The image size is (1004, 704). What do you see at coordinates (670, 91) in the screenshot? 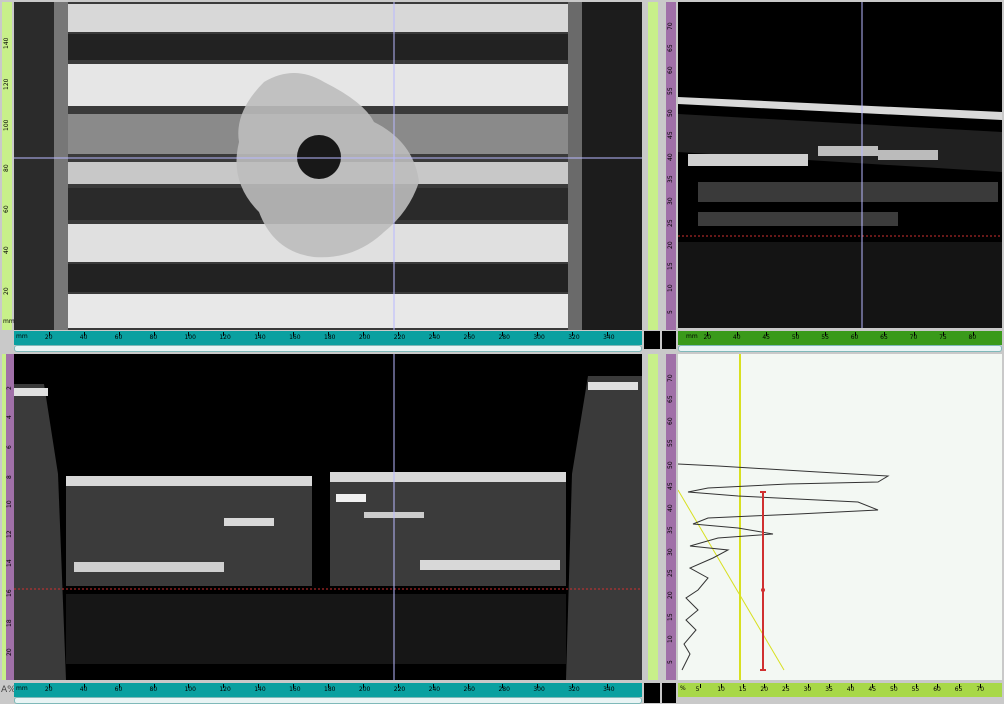
I see `bscan-depth-tick: 55` at bounding box center [670, 91].